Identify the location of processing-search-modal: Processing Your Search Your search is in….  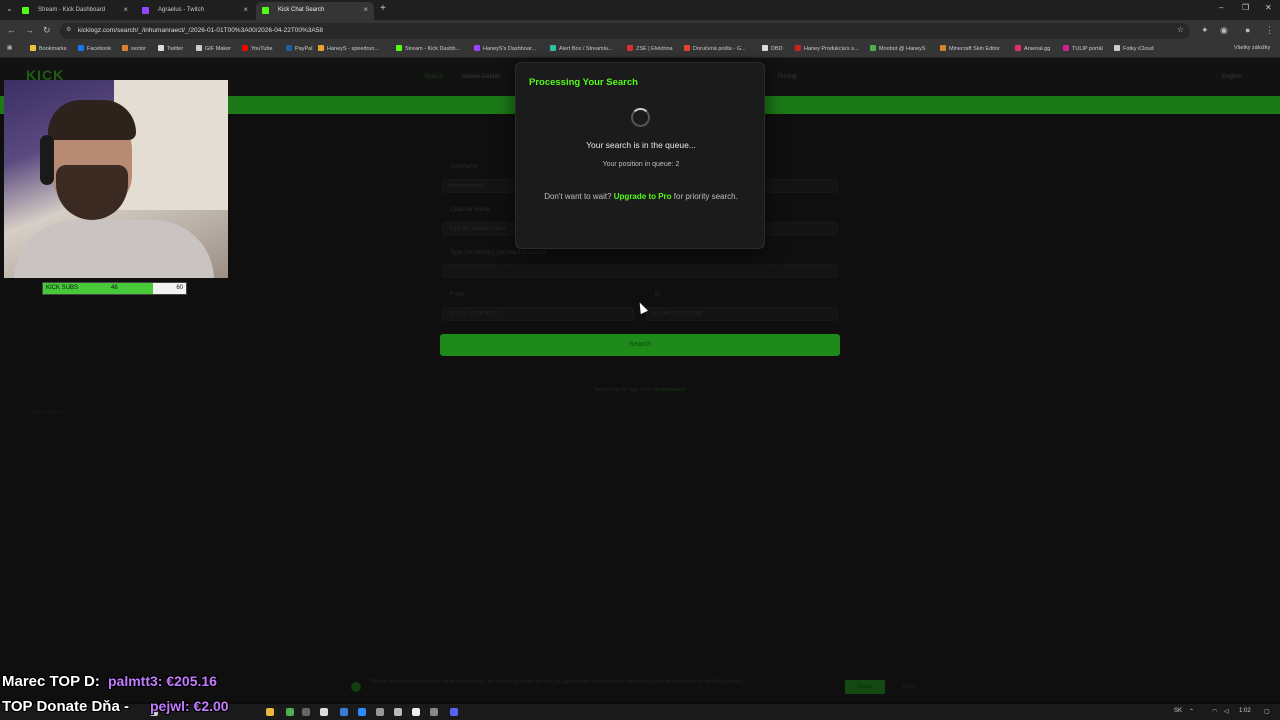
(640, 155).